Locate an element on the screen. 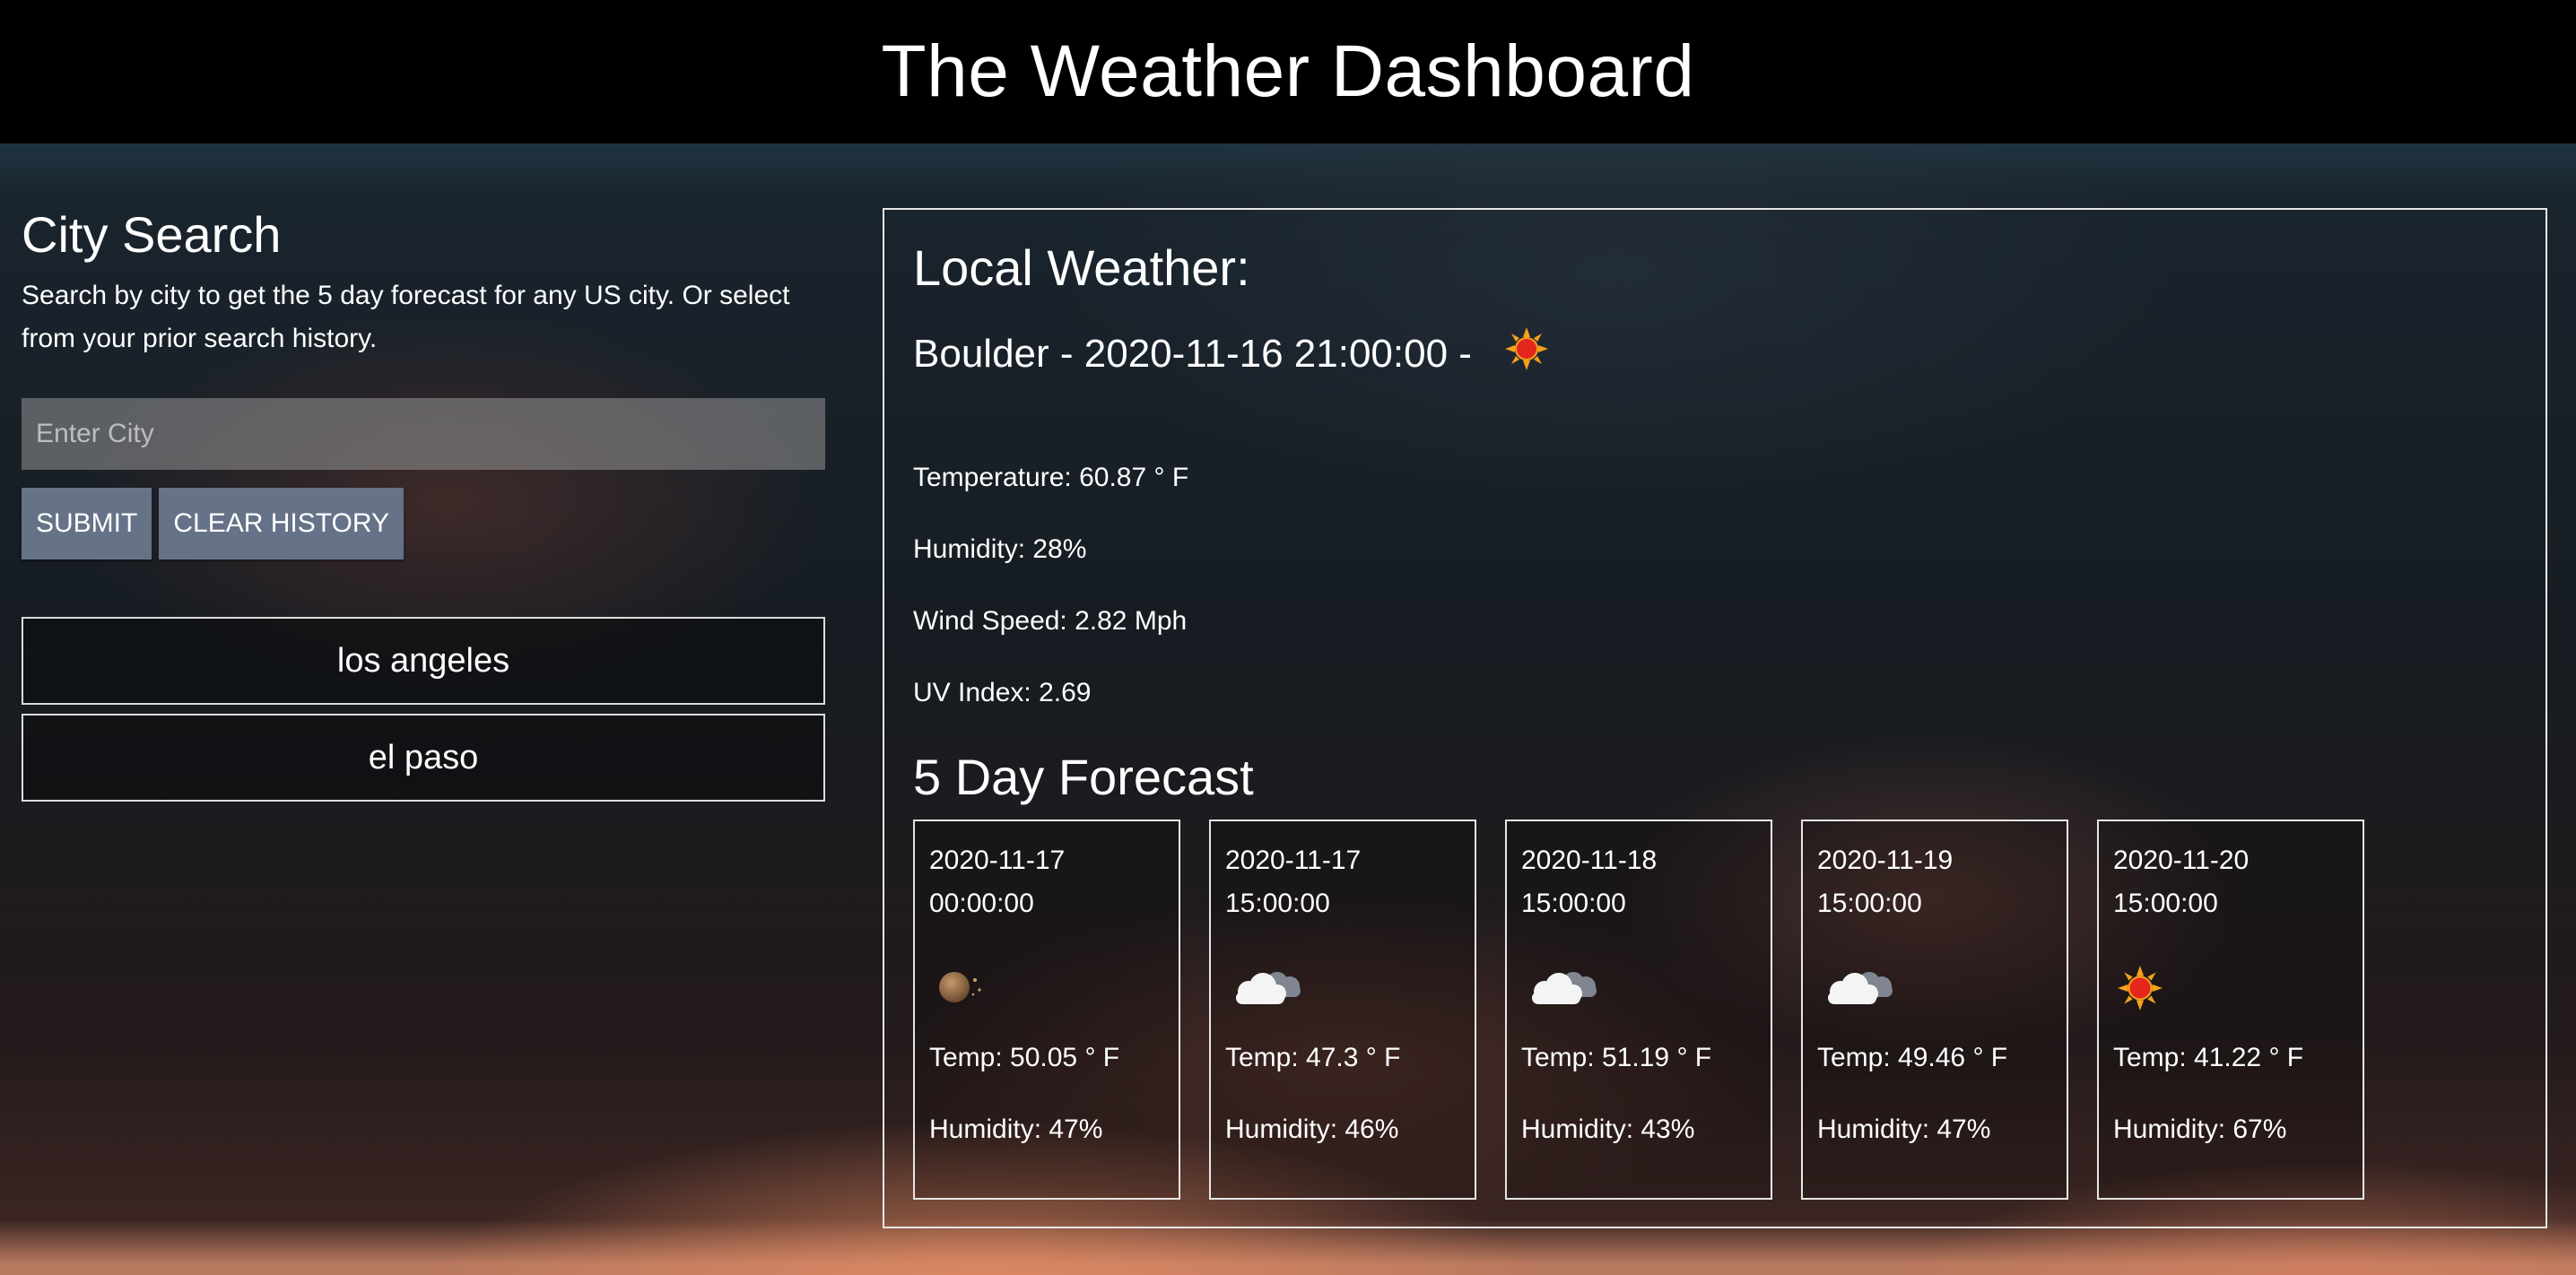 The height and width of the screenshot is (1275, 2576). city-search-input is located at coordinates (423, 434).